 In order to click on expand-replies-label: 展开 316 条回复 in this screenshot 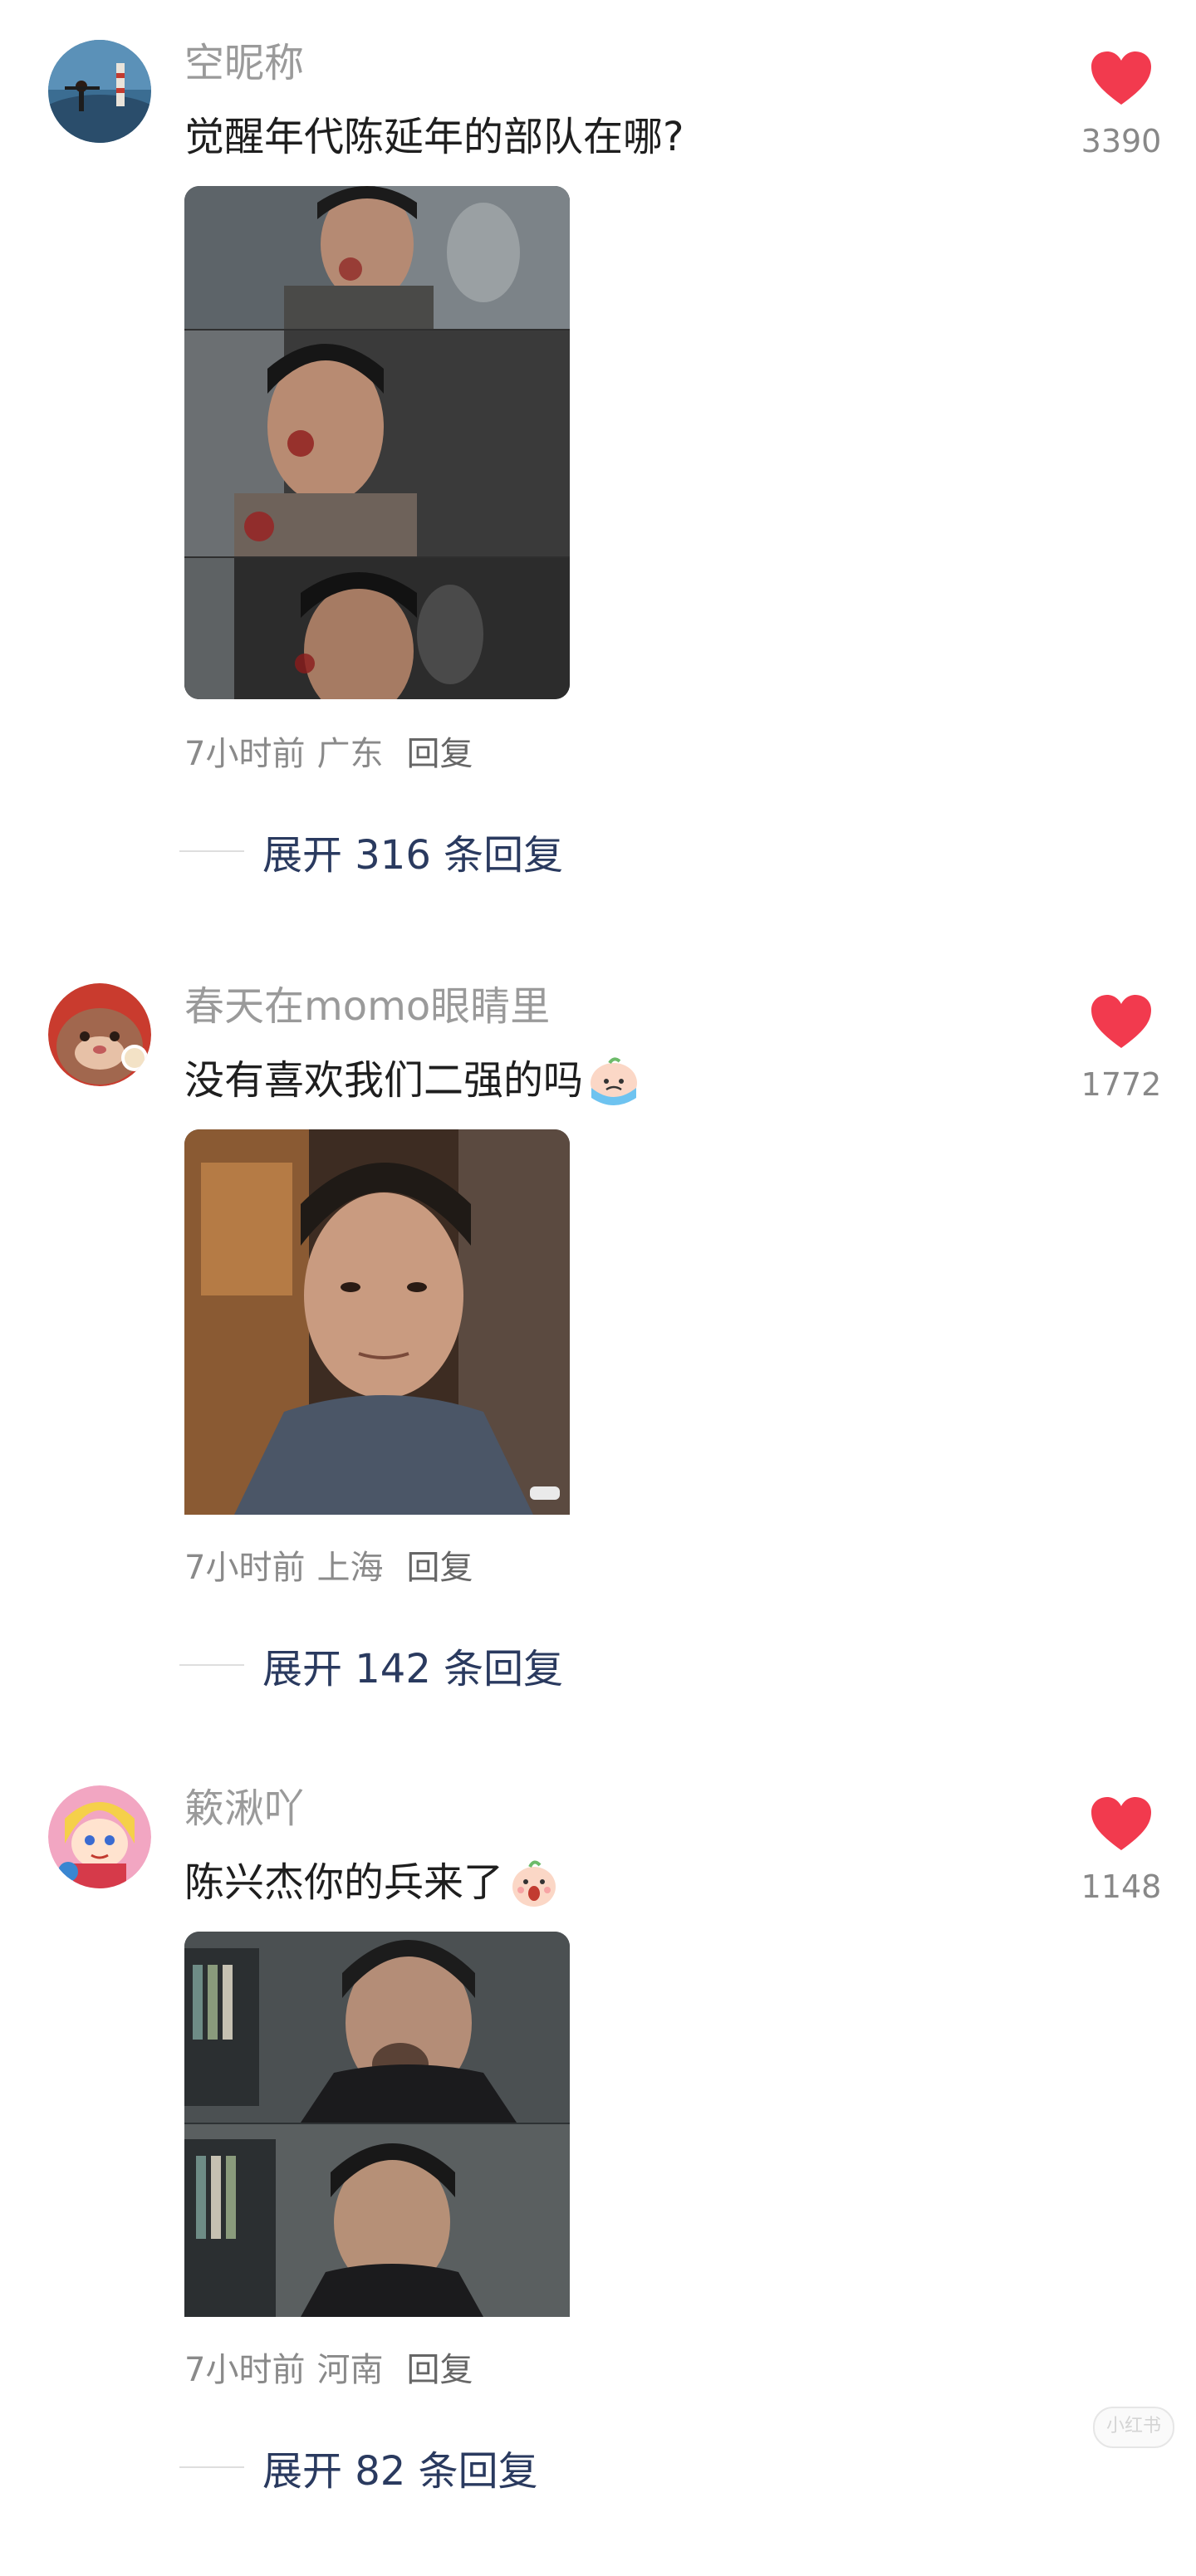, I will do `click(413, 851)`.